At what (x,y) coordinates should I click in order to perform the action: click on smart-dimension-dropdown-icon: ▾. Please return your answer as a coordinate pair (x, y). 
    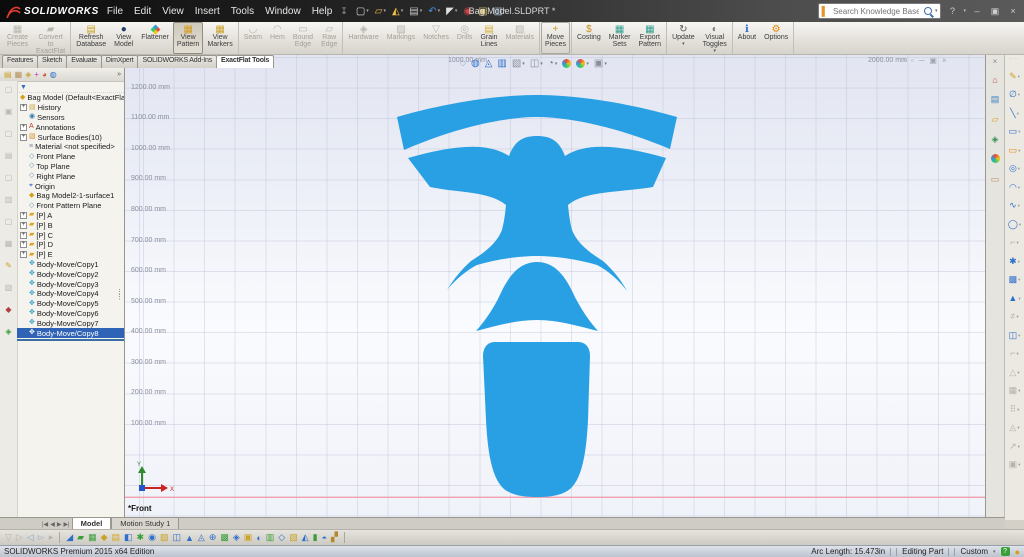
    Looking at the image, I should click on (1019, 94).